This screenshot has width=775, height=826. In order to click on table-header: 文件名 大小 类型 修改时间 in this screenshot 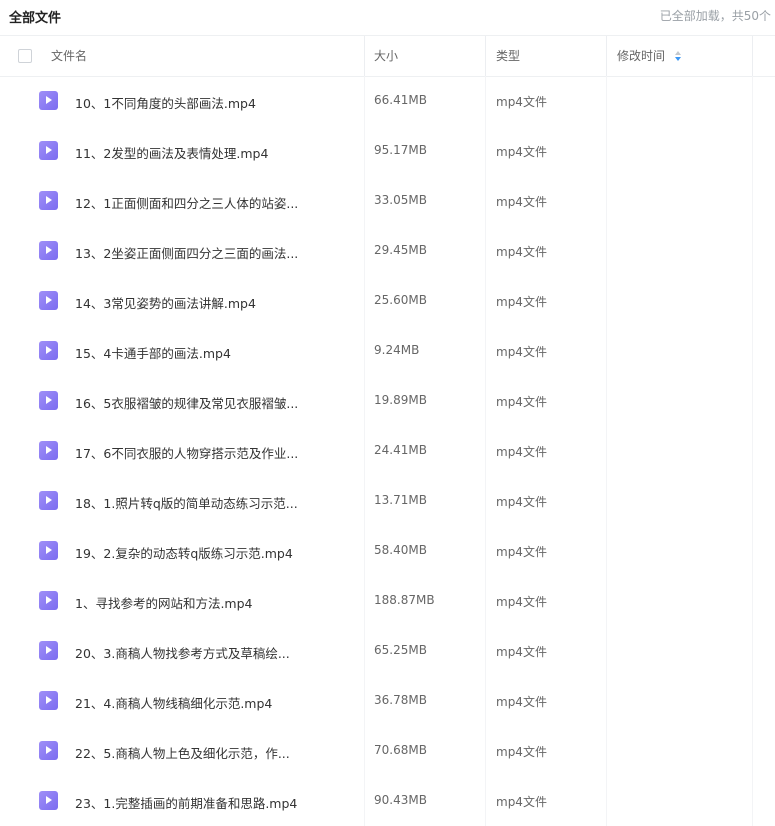, I will do `click(387, 56)`.